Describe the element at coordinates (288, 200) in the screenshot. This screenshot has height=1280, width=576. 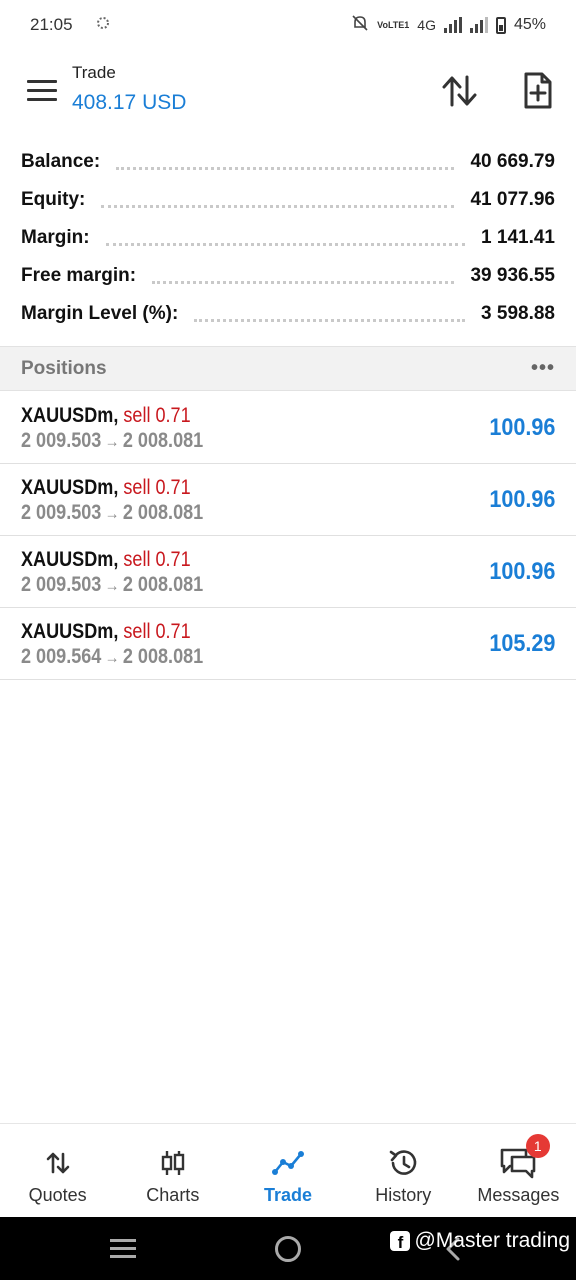
I see `summary-row-equity: Equity: 41 077.96` at that location.